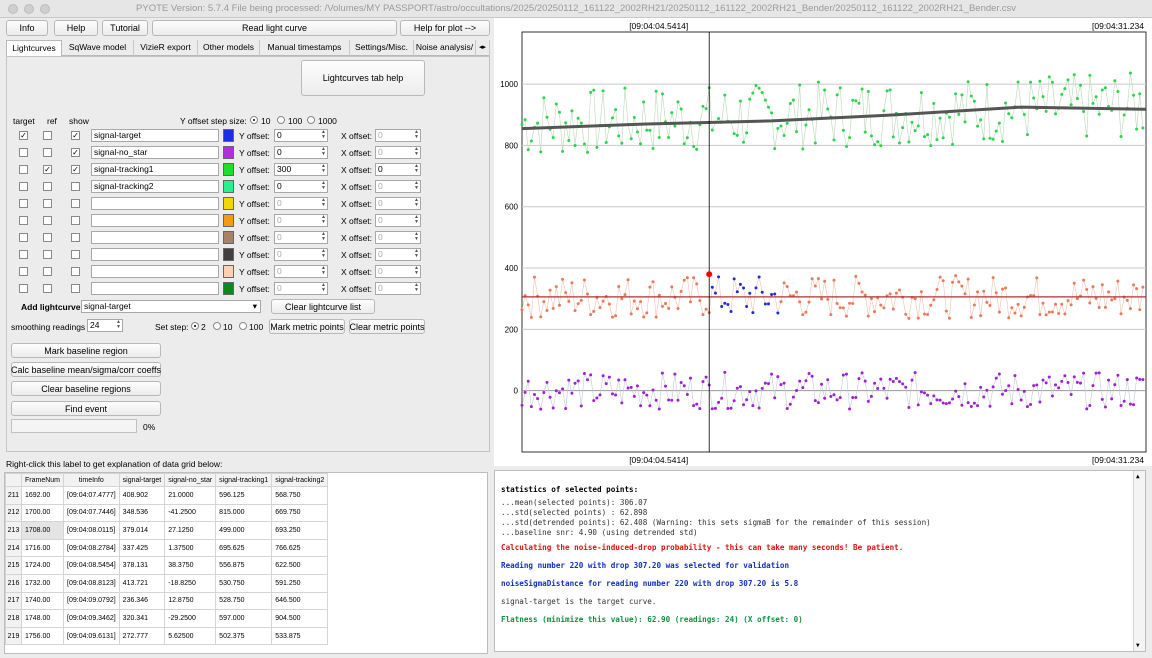 The image size is (1152, 658). I want to click on table-cell: 591.250, so click(300, 583).